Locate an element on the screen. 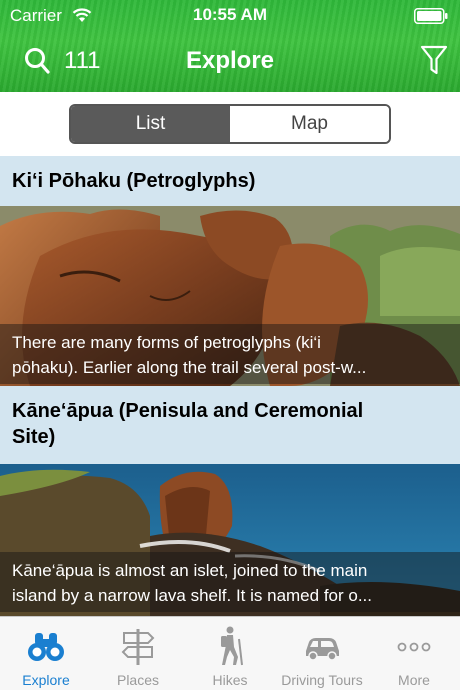 This screenshot has width=460, height=691. list-segment-button: List is located at coordinates (150, 124).